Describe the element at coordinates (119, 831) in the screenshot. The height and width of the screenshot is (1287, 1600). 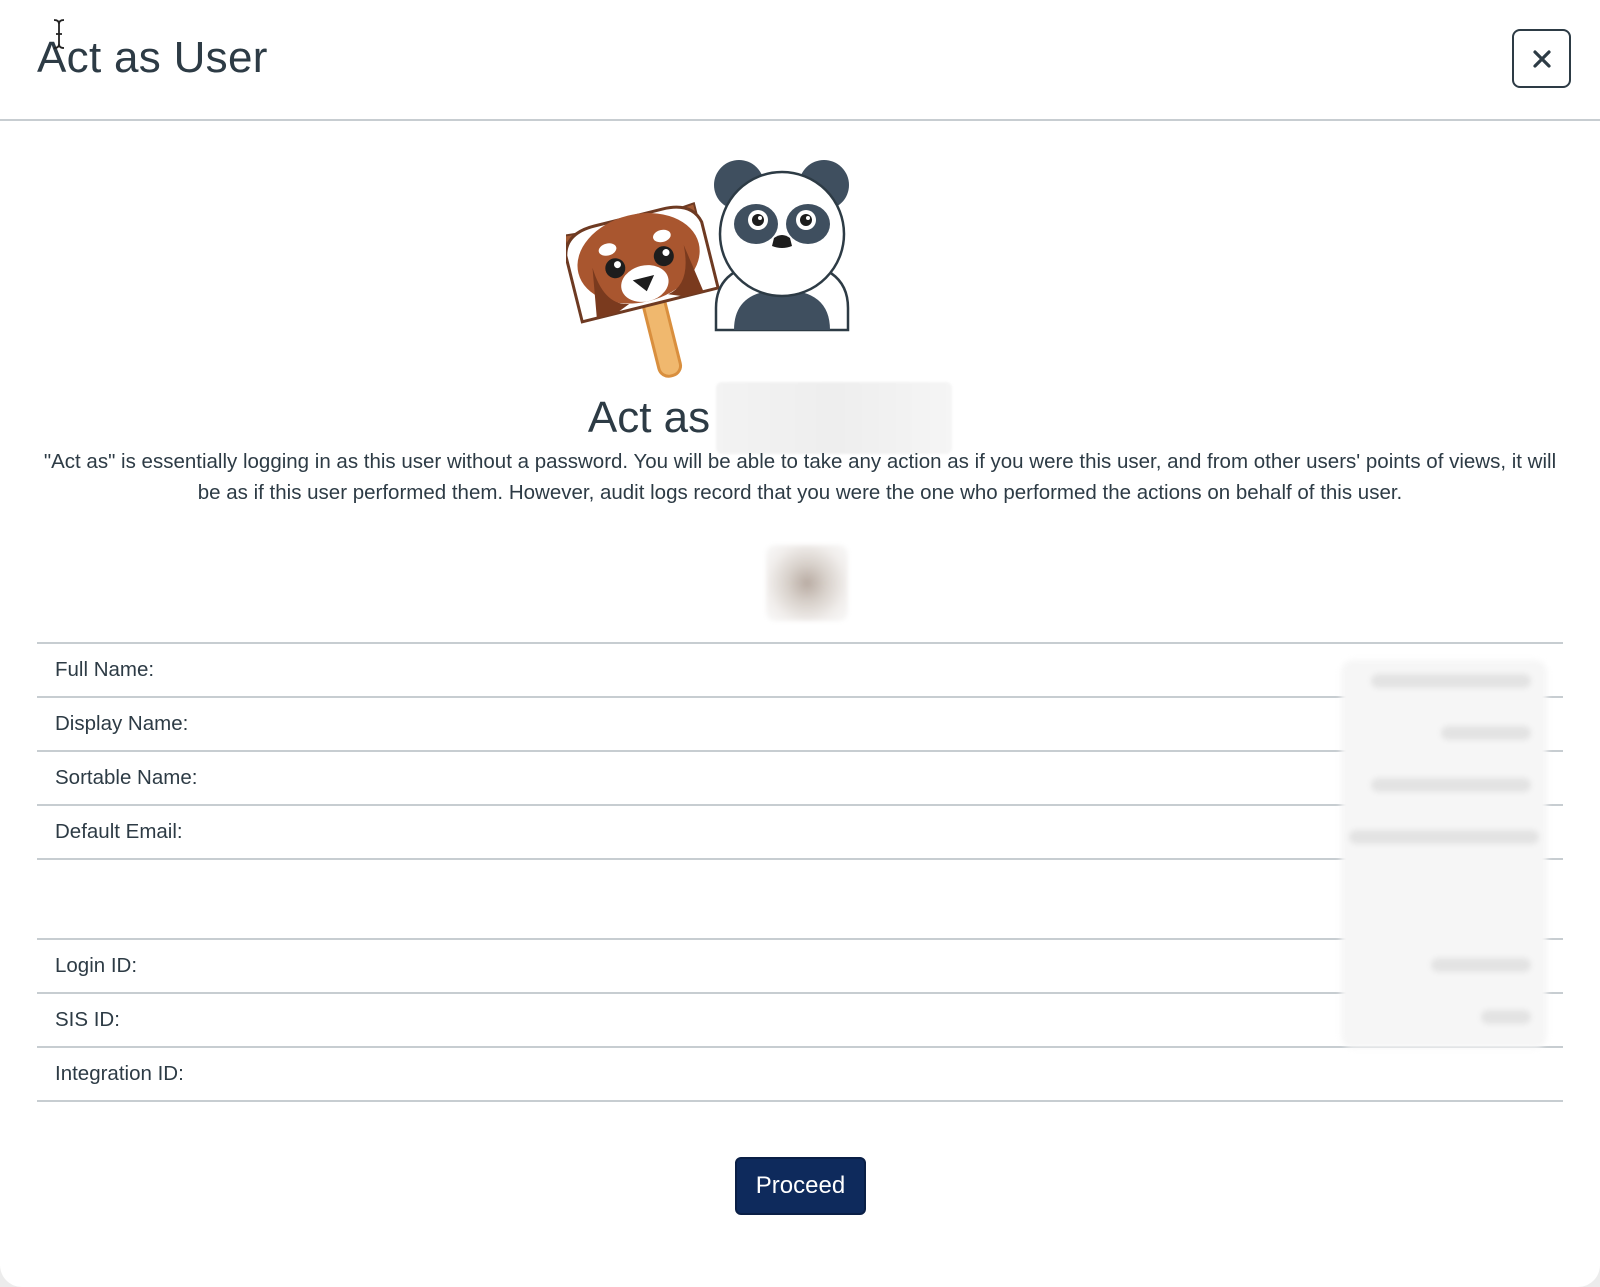
I see `info-label: Default Email:` at that location.